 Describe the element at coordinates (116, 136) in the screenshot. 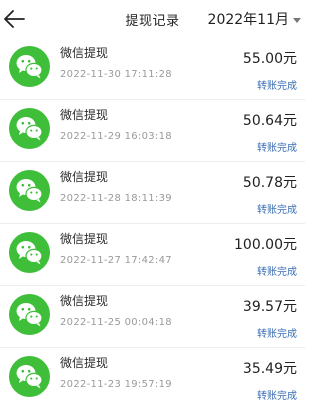

I see `record-time: 2022-11-29 16:03:18` at that location.